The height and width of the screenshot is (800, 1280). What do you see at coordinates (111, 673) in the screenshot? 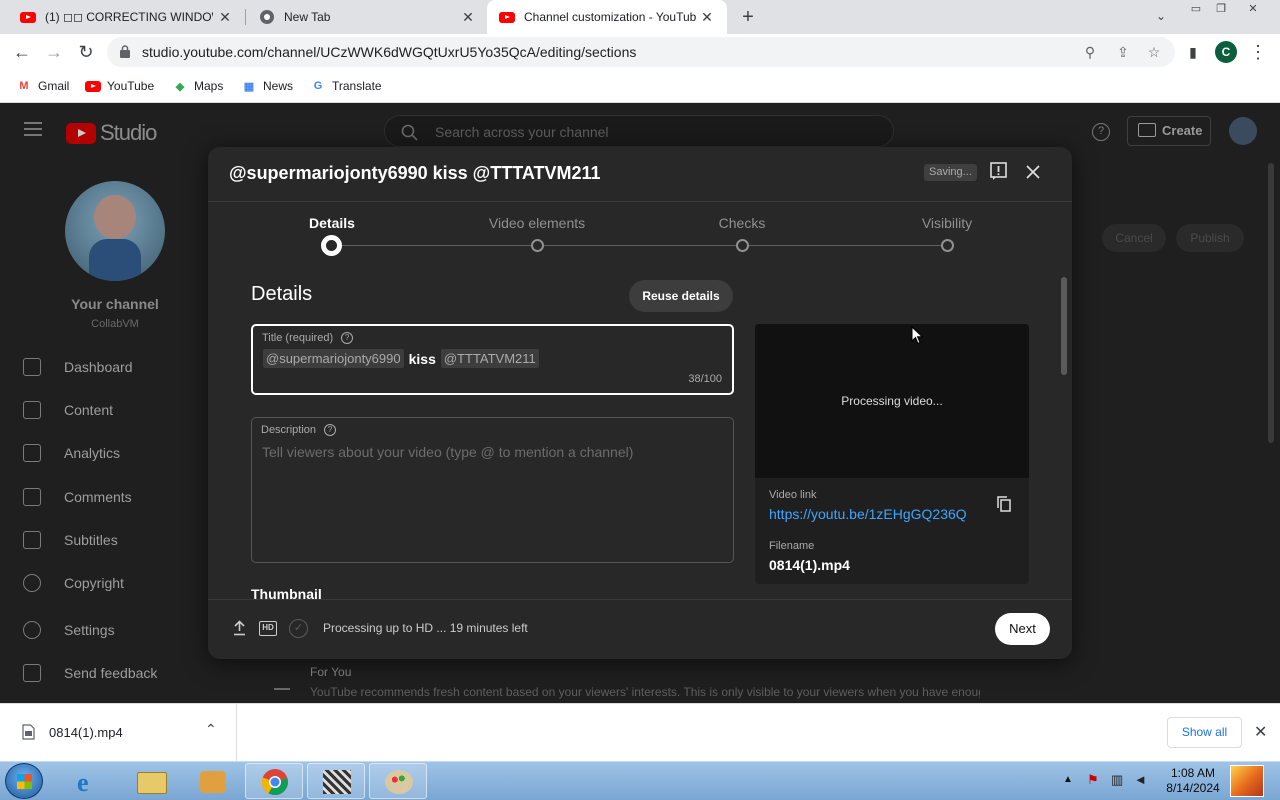
I see `nav-label: Send feedback` at bounding box center [111, 673].